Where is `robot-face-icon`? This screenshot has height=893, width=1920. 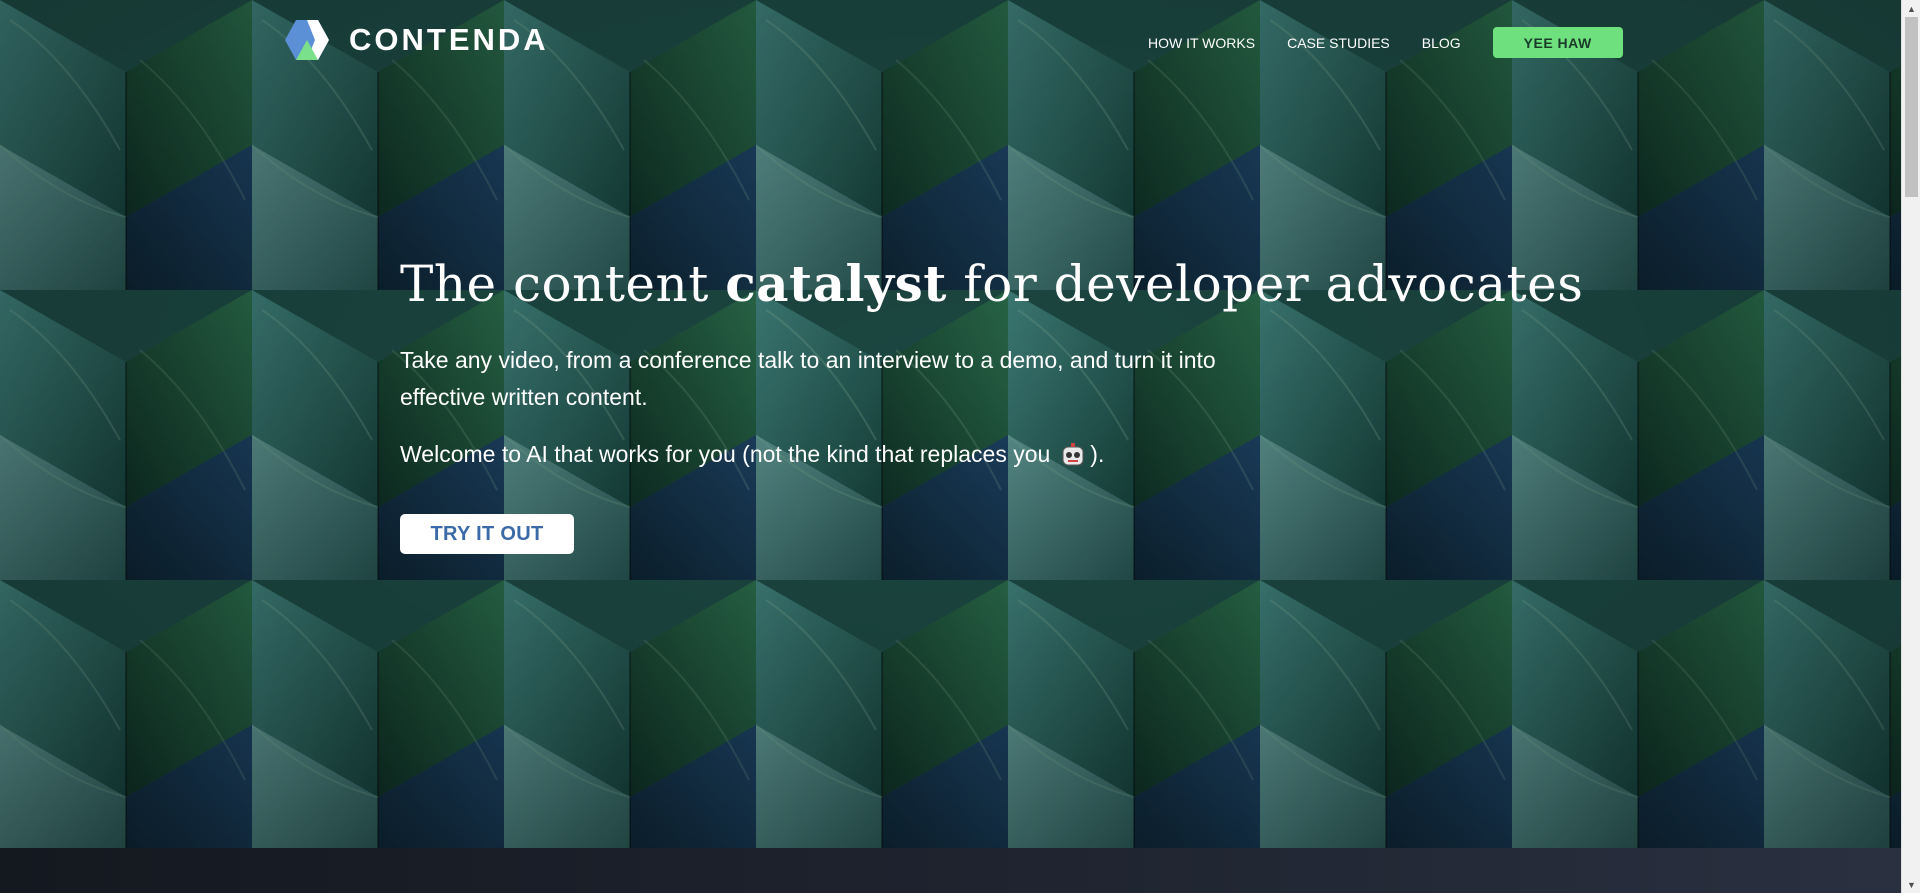
robot-face-icon is located at coordinates (1073, 453).